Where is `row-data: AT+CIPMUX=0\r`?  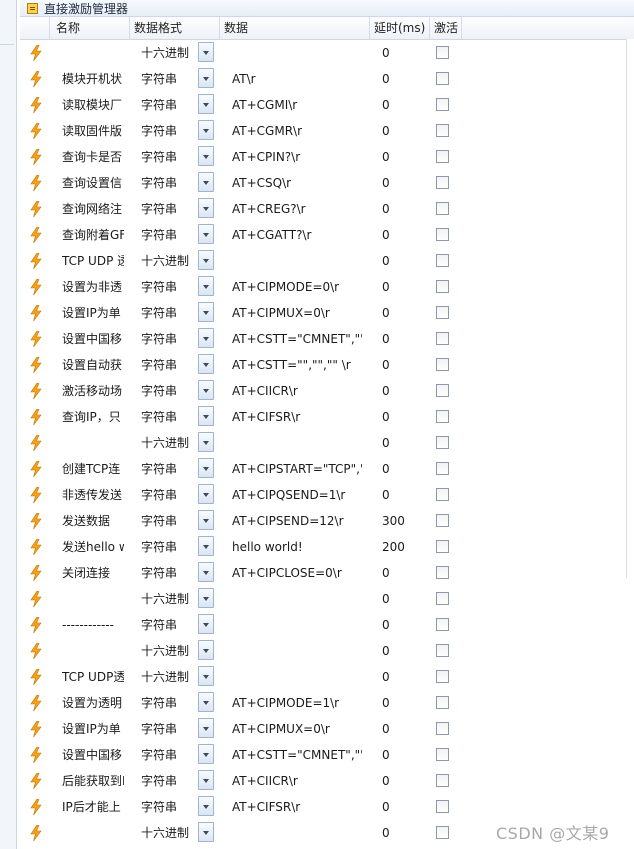
row-data: AT+CIPMUX=0\r is located at coordinates (297, 729).